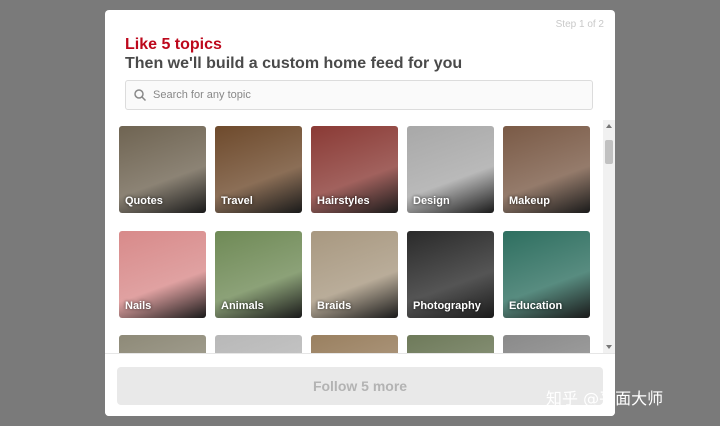 The image size is (720, 426). I want to click on modal-footer: Follow 5 more, so click(360, 384).